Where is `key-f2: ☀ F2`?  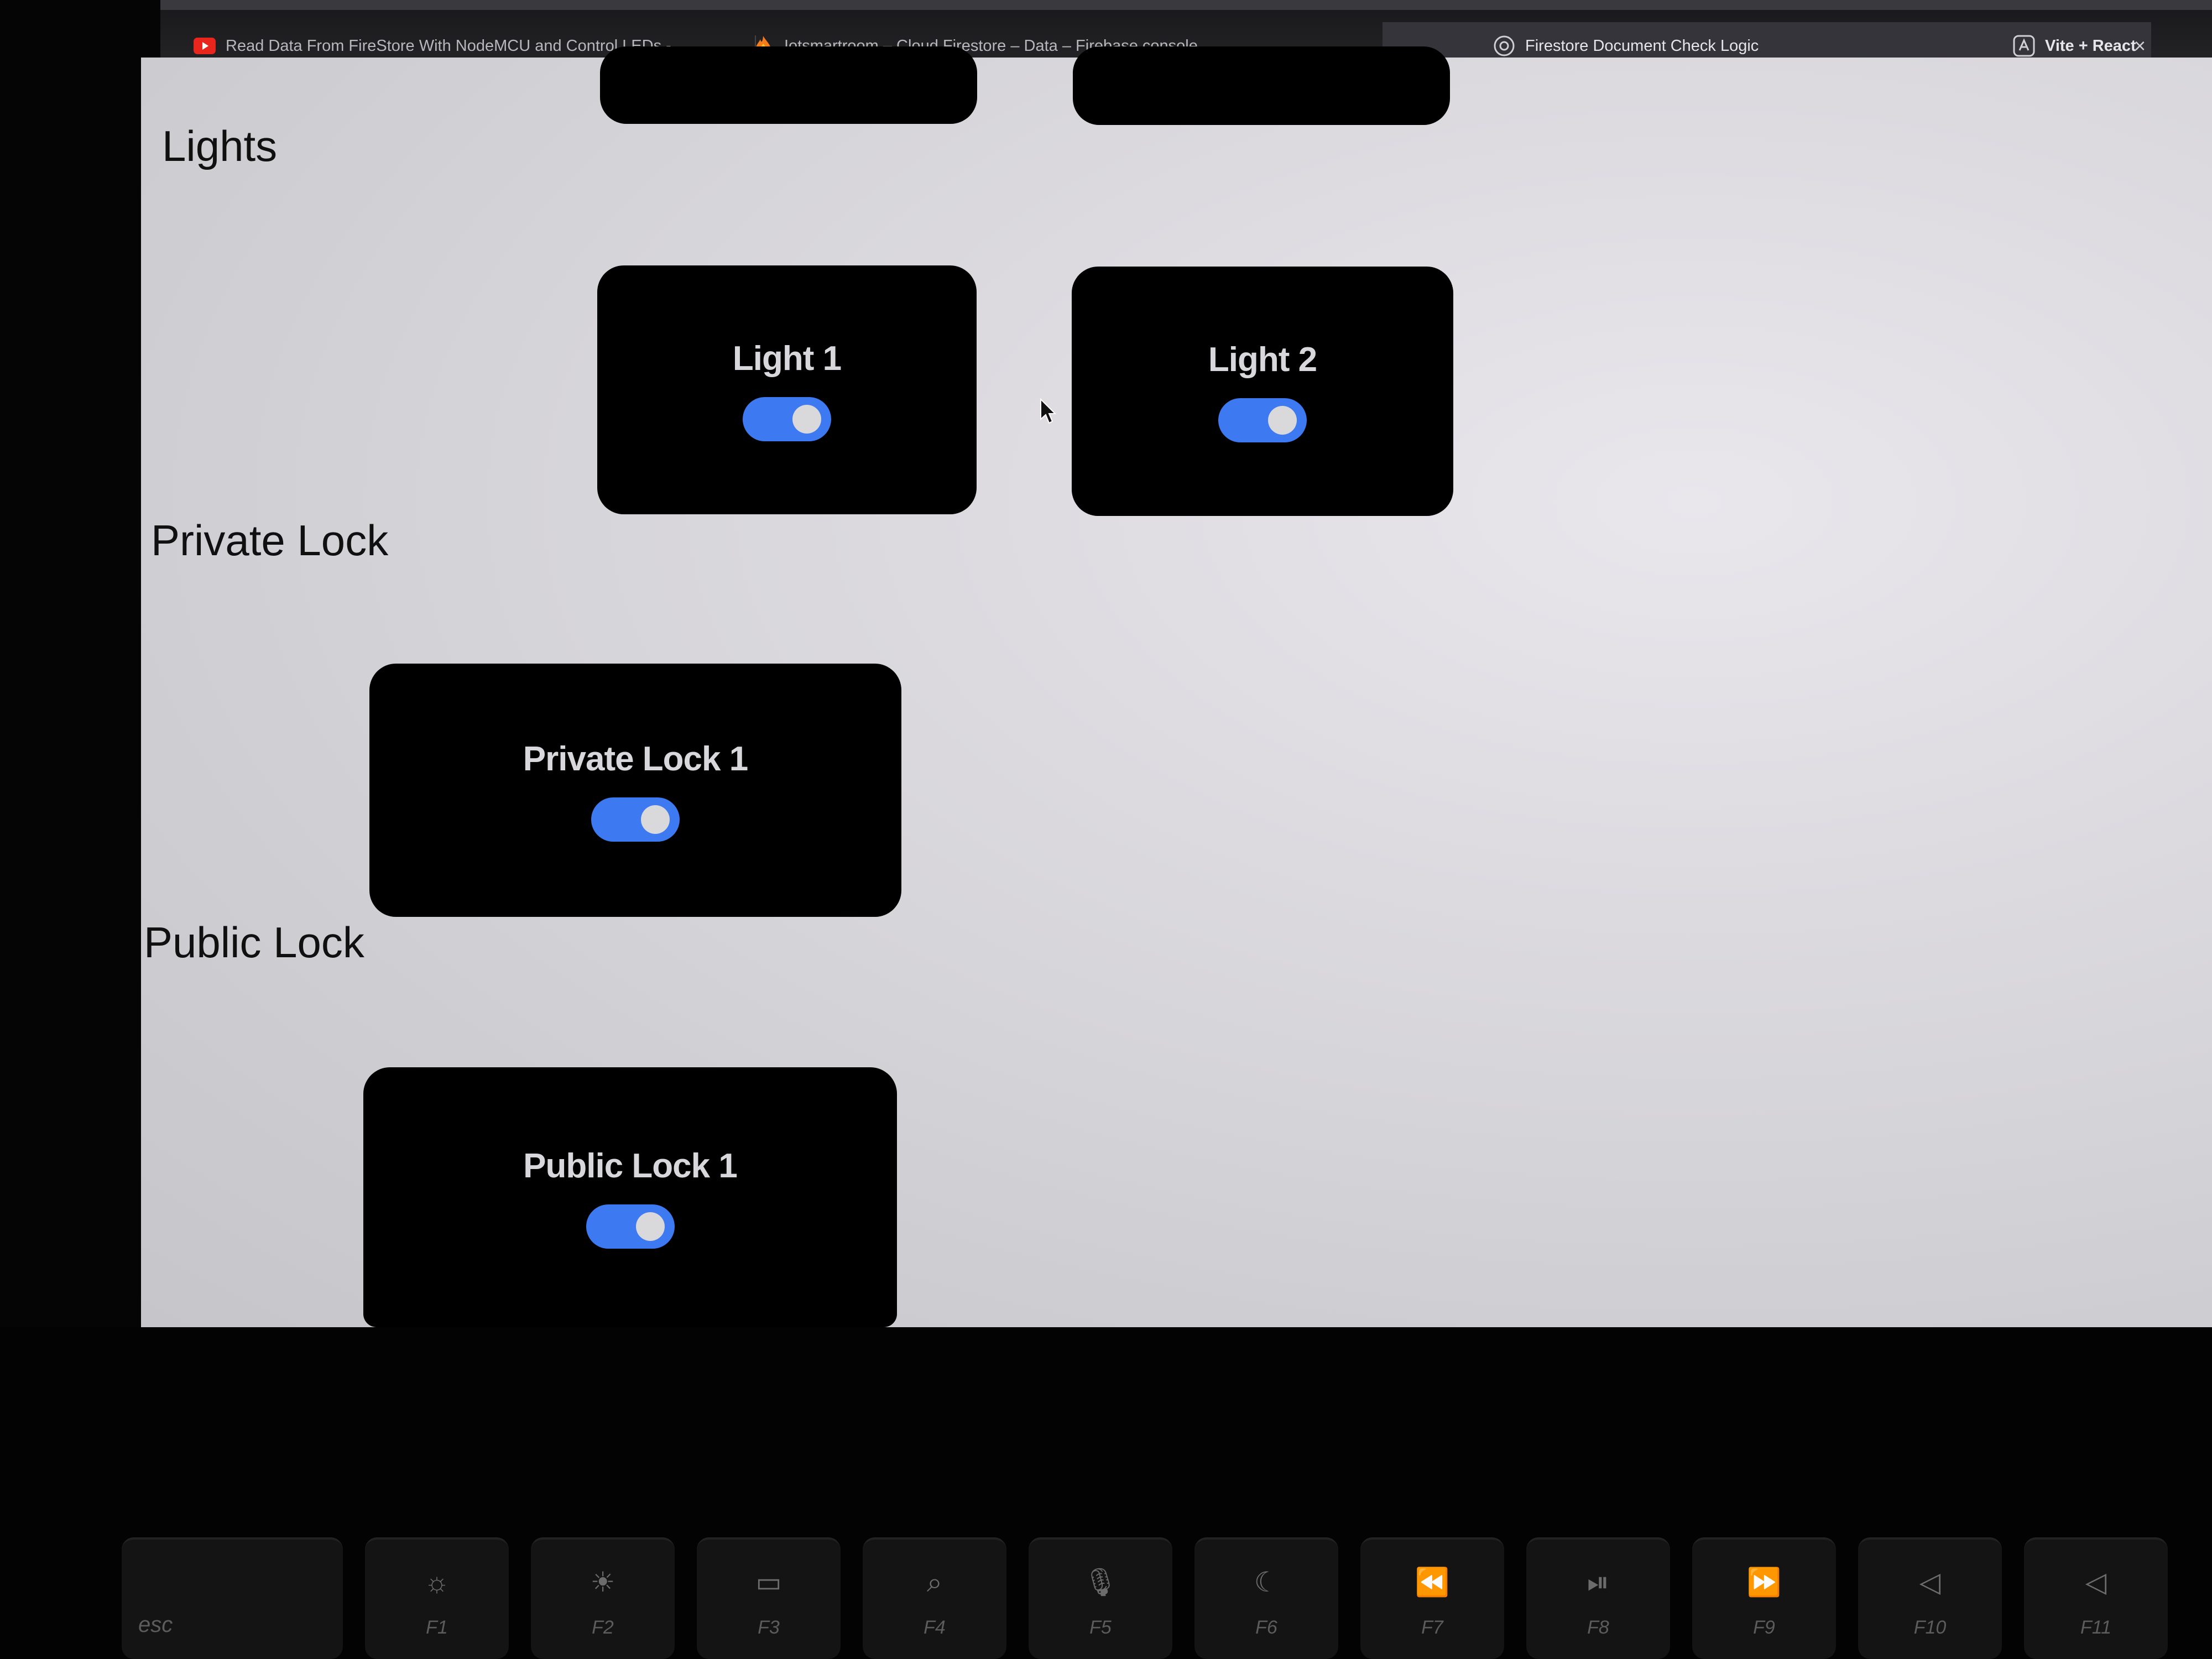 key-f2: ☀ F2 is located at coordinates (603, 1598).